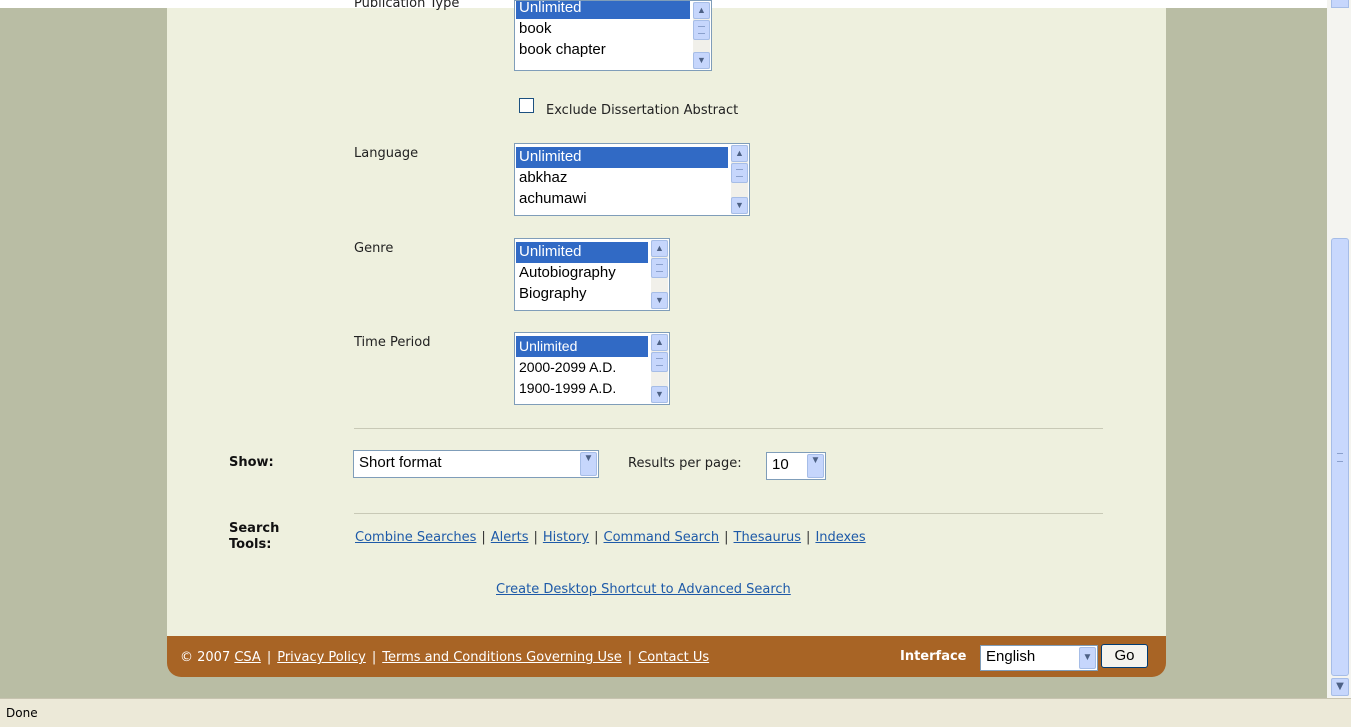 Image resolution: width=1351 pixels, height=727 pixels. What do you see at coordinates (642, 110) in the screenshot?
I see `exclude-dissertation-label: Exclude Dissertation Abstract` at bounding box center [642, 110].